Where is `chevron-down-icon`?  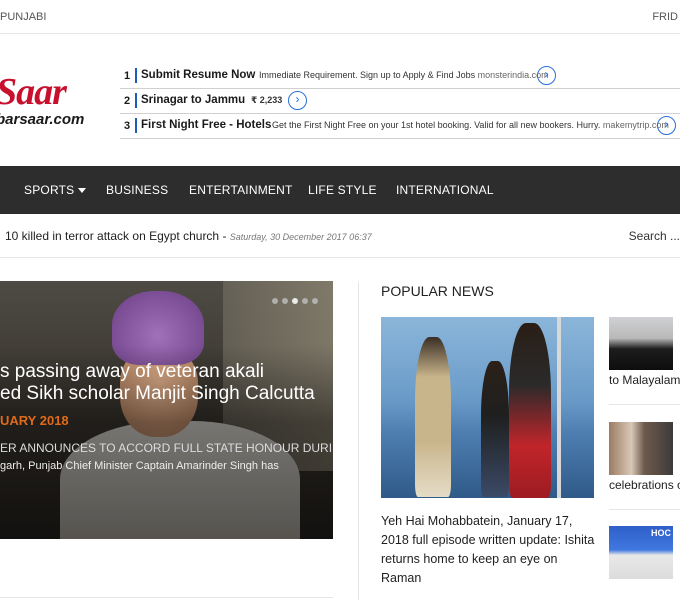
chevron-down-icon is located at coordinates (82, 191).